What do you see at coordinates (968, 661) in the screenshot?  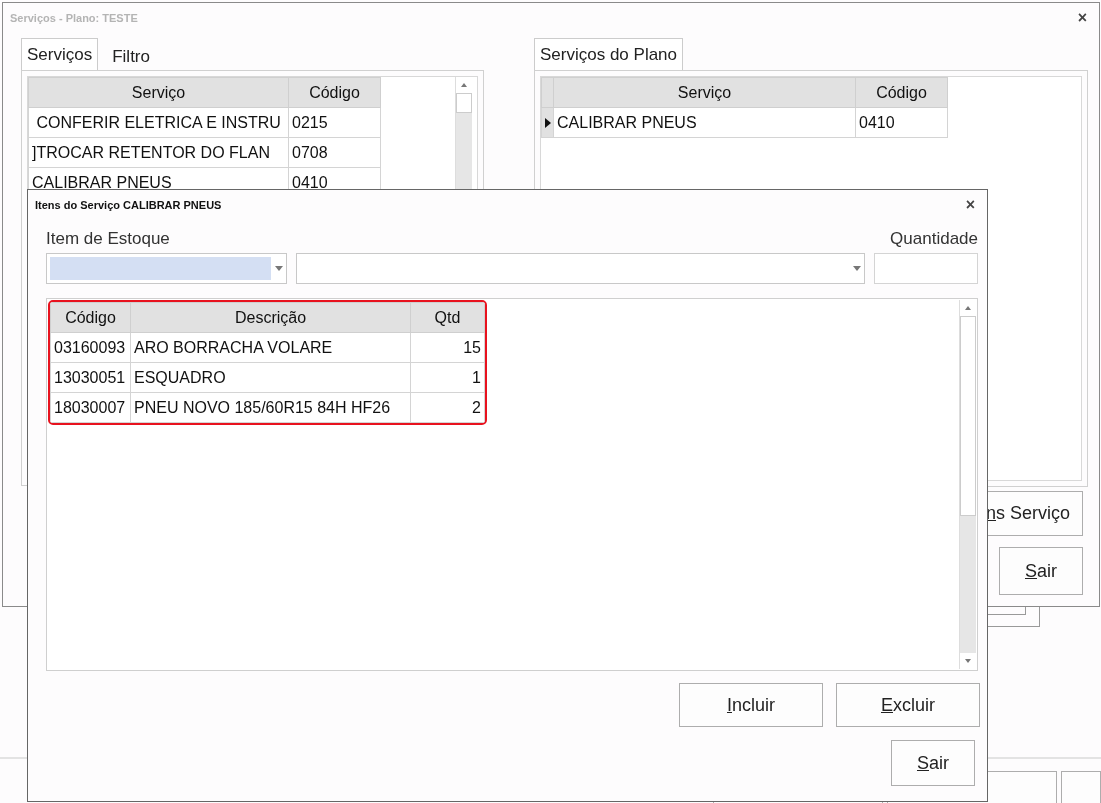 I see `scroll-down-icon` at bounding box center [968, 661].